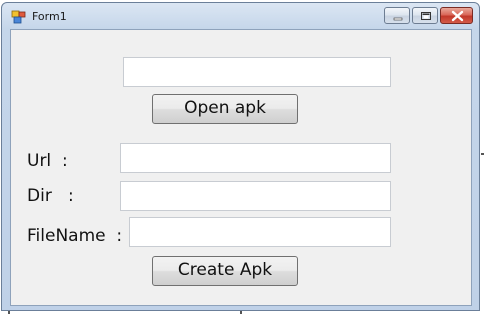 The image size is (484, 315). I want to click on minimize-button, so click(397, 15).